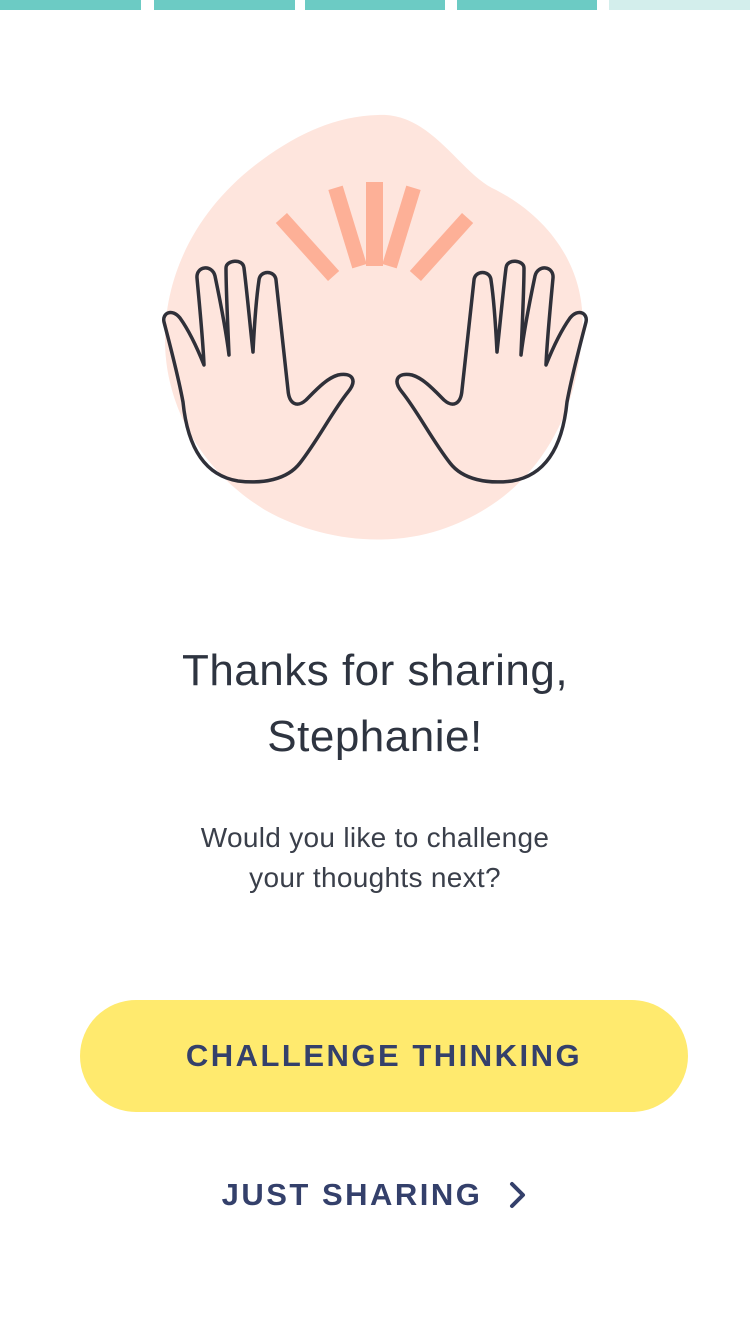  I want to click on thanks-title: Thanks for sharing, Stephanie!, so click(375, 704).